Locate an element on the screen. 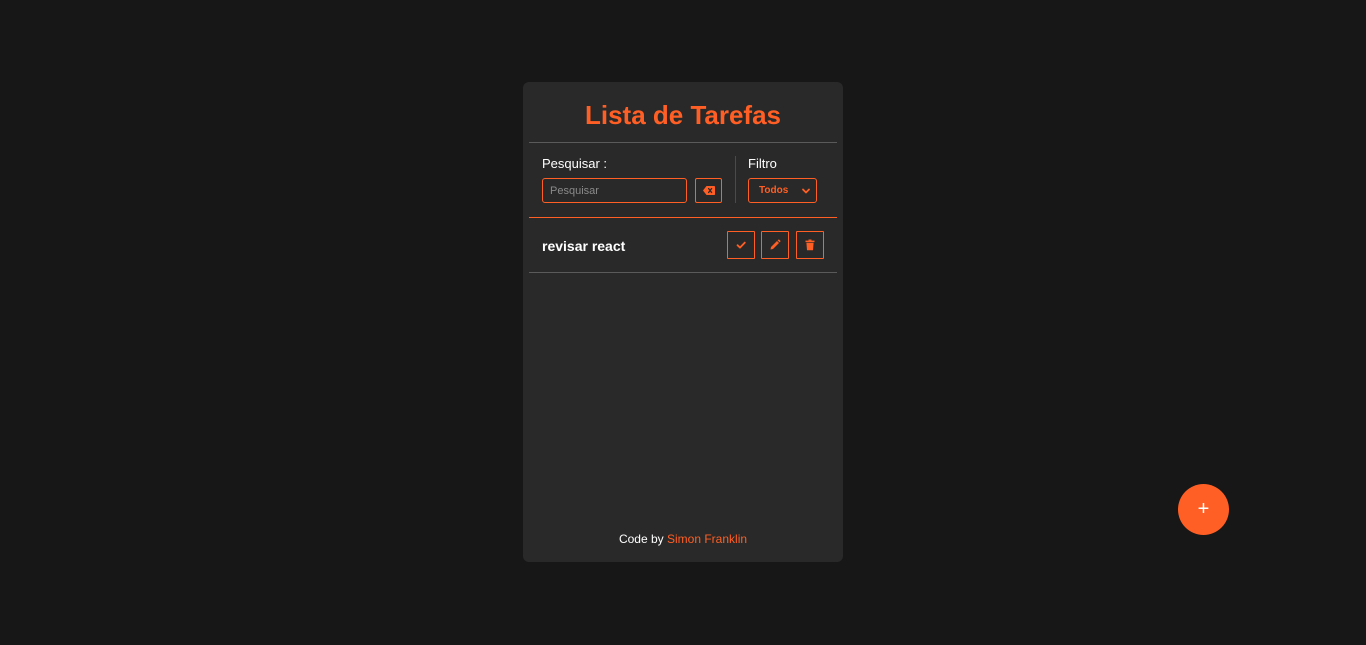 This screenshot has width=1366, height=645. filter-selected-value: Todos is located at coordinates (774, 190).